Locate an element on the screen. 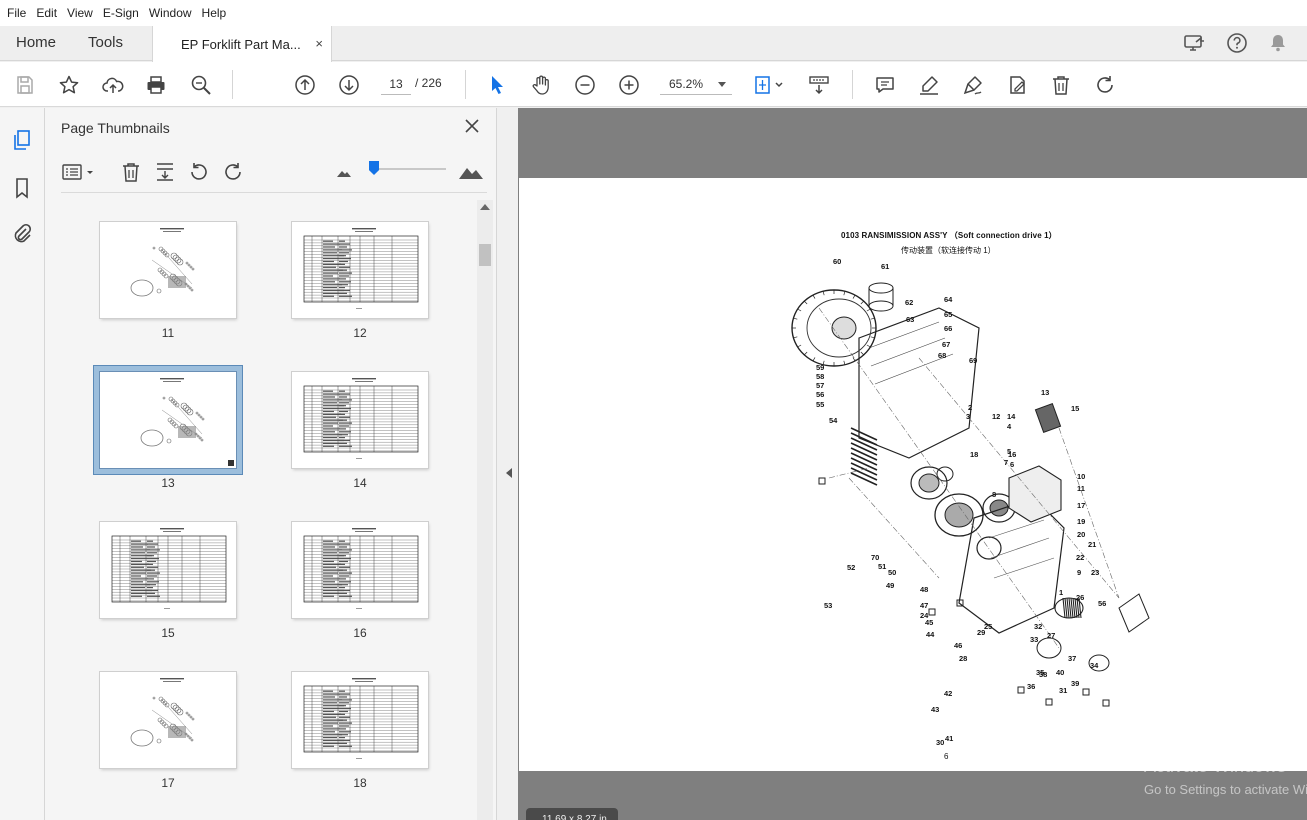 The image size is (1307, 820). attachments-paperclip-icon is located at coordinates (22, 234).